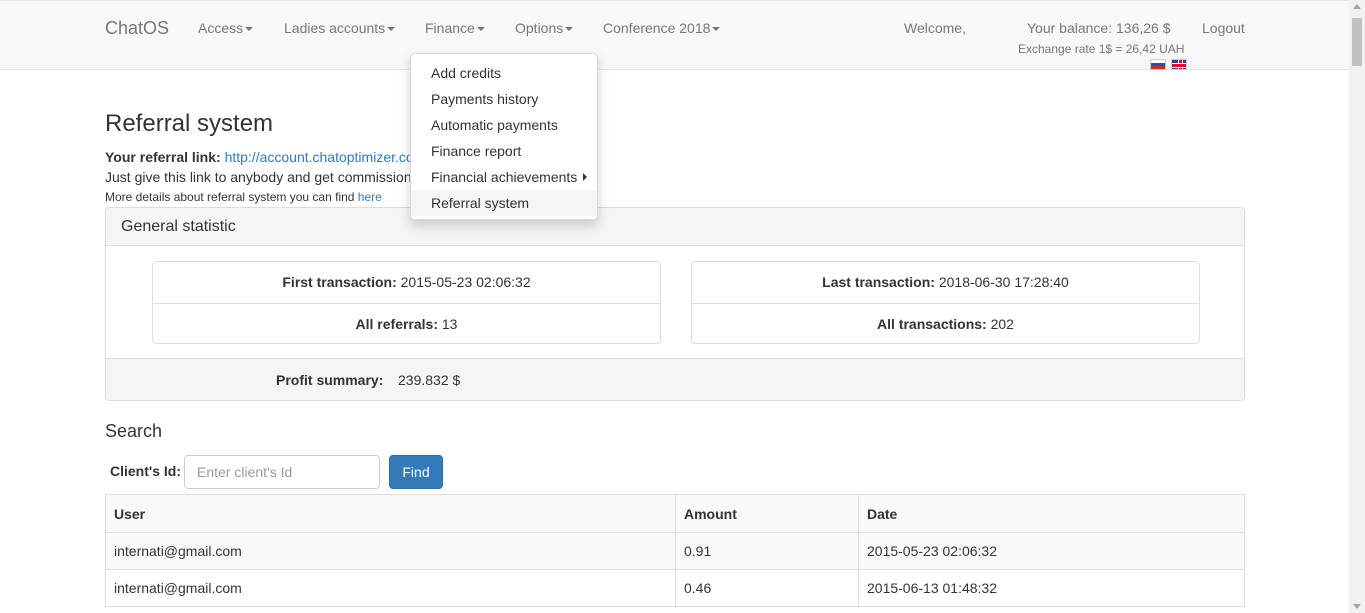  What do you see at coordinates (1051, 551) in the screenshot?
I see `cell-date: 2015-05-23 02:06:32` at bounding box center [1051, 551].